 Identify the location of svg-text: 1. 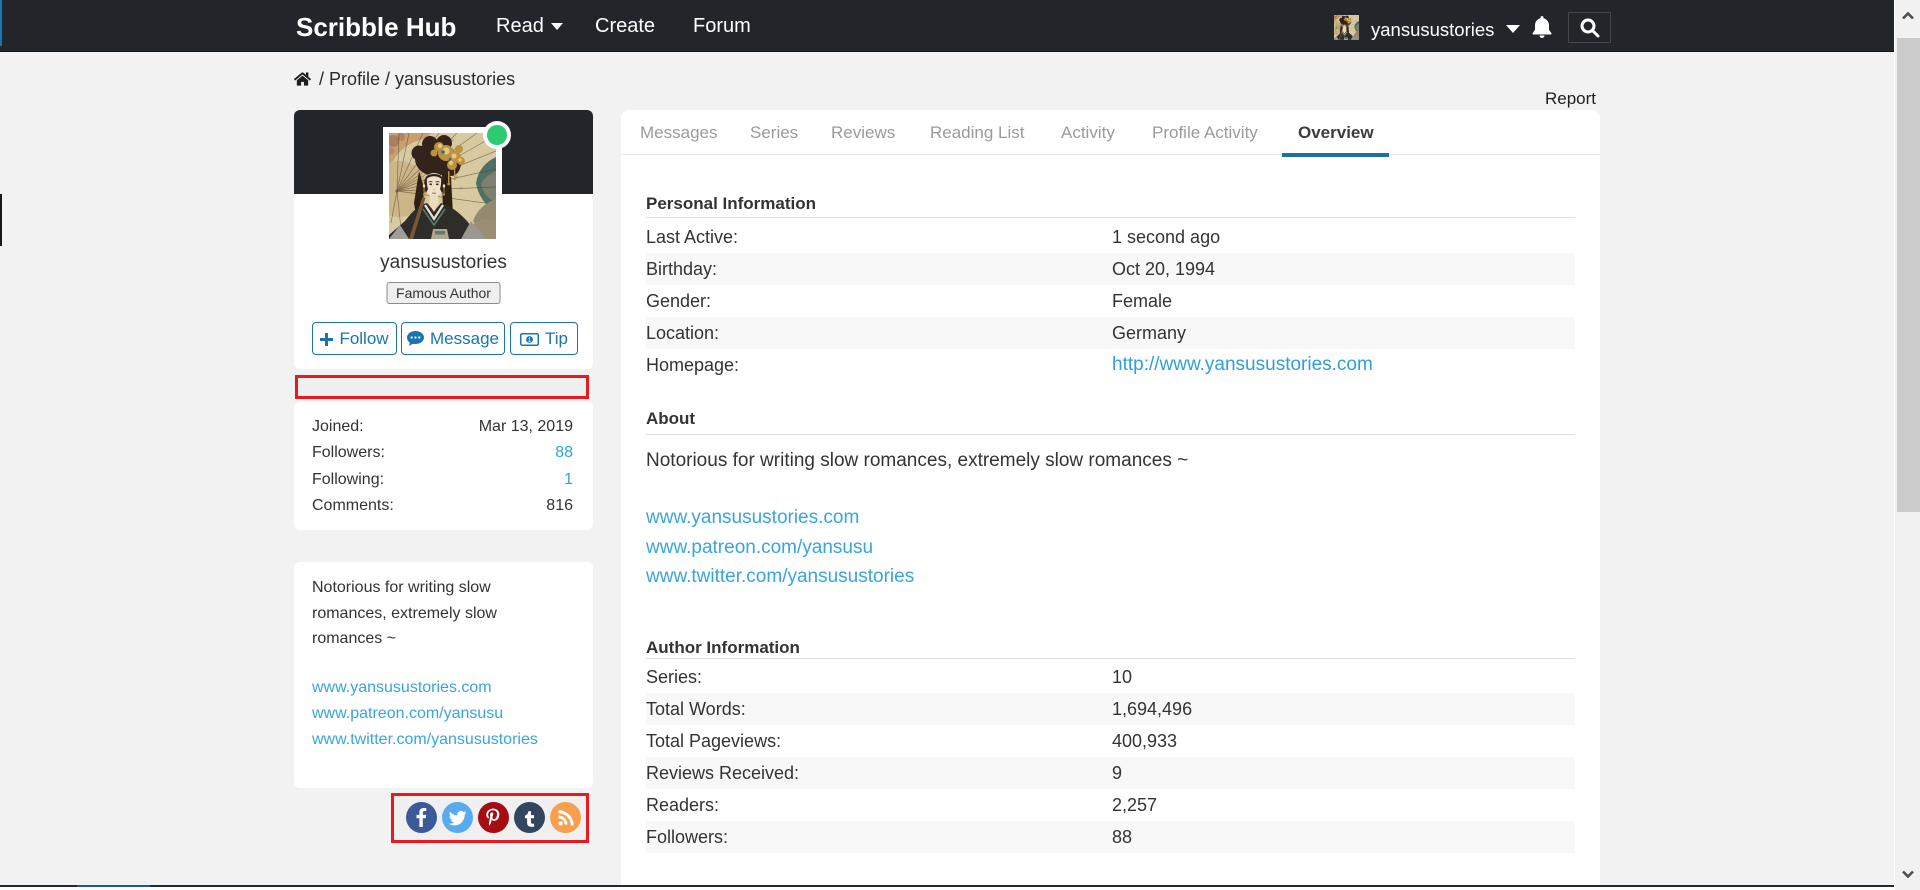
(530, 340).